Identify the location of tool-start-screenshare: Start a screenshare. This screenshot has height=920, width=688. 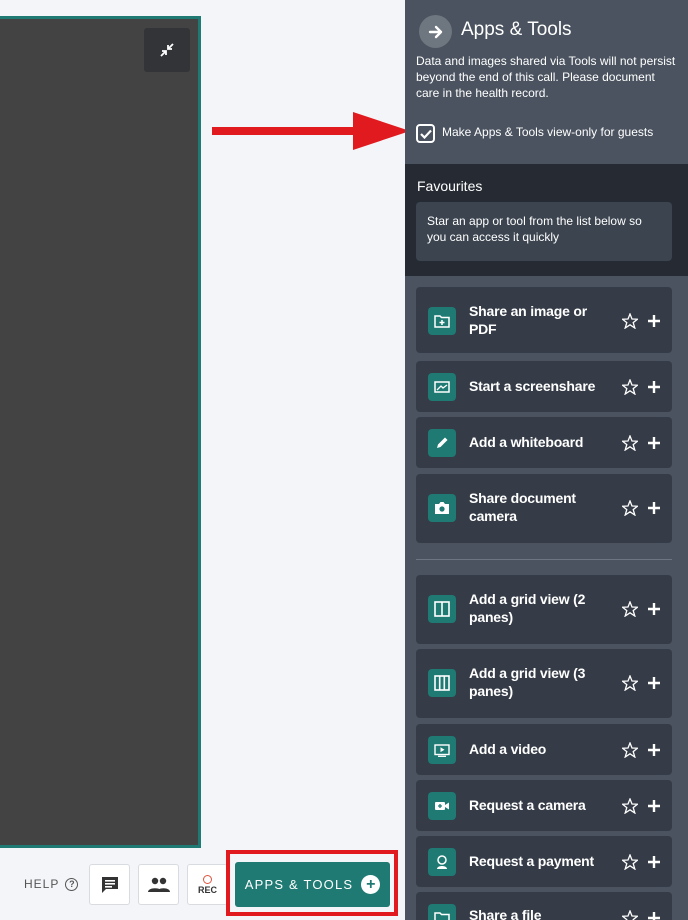
(544, 386).